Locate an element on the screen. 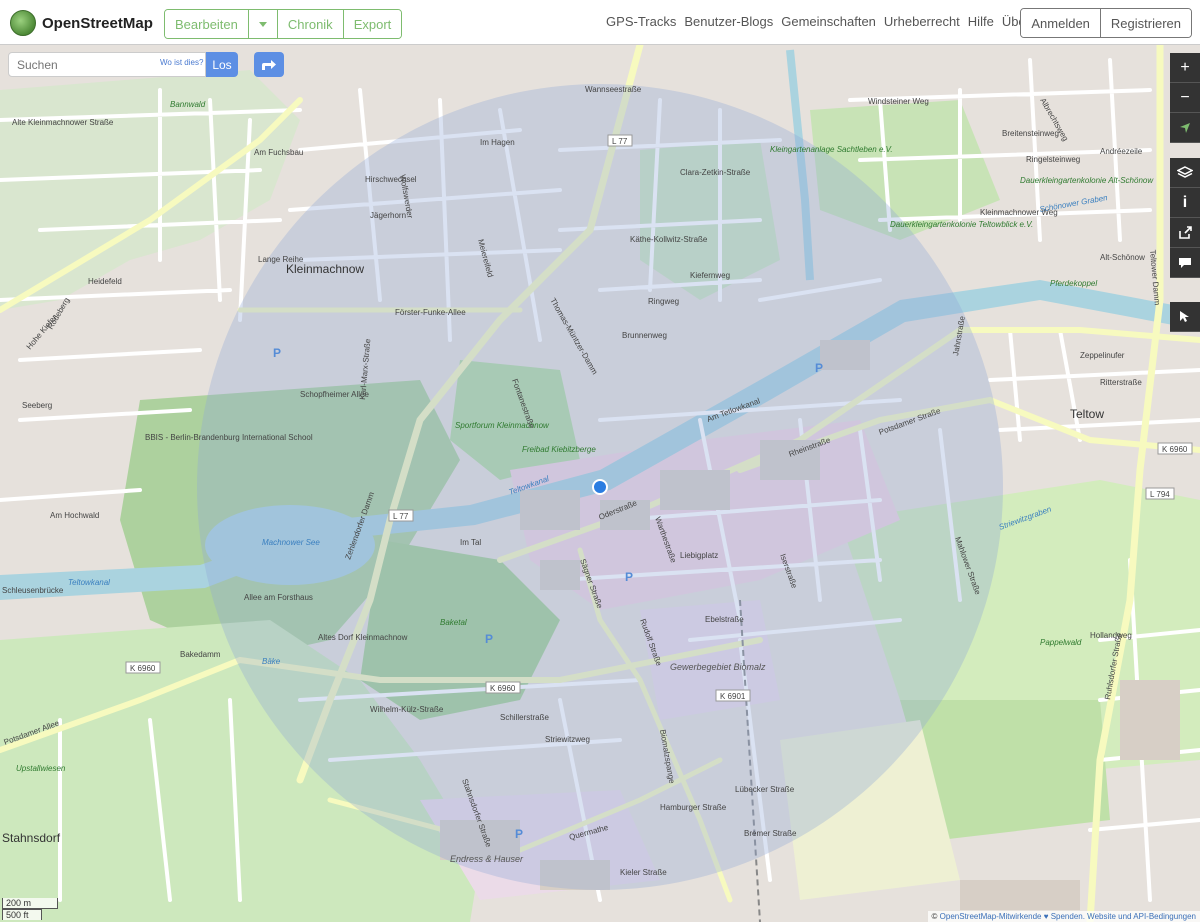 The height and width of the screenshot is (922, 1200). label-road-37: Lübecker Straße is located at coordinates (765, 789).